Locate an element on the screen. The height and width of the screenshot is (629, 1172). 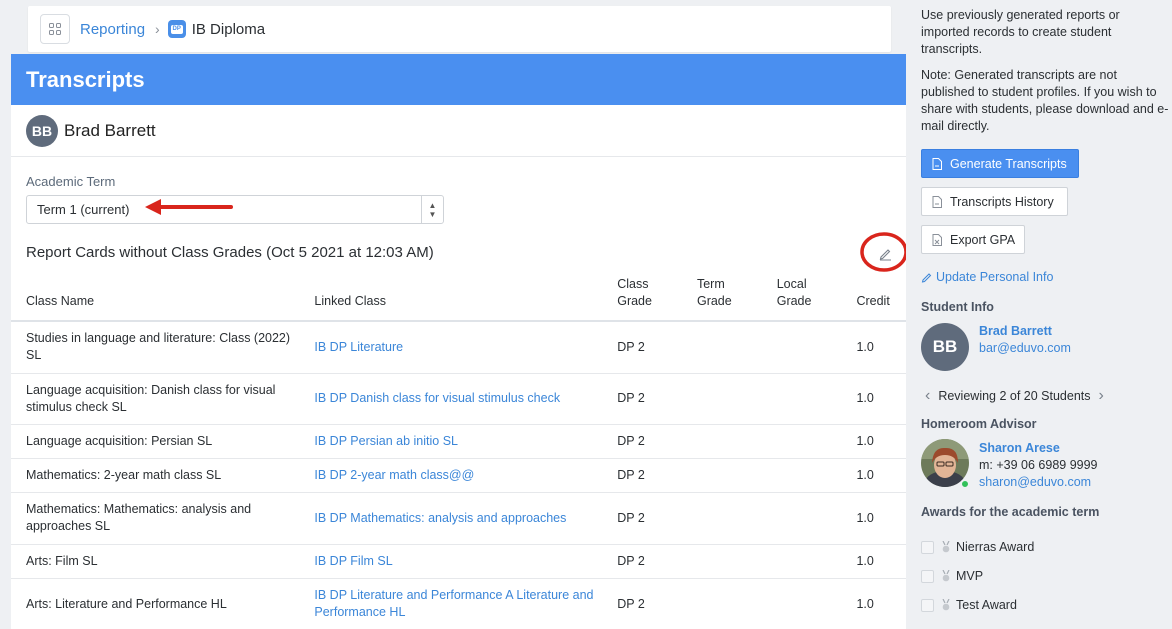
advisor-email-link: sharon@eduvo.com is located at coordinates (1035, 482).